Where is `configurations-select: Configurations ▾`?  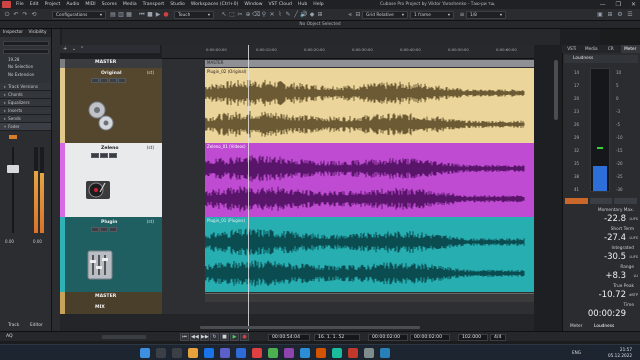
configurations-select: Configurations ▾ is located at coordinates (79, 15).